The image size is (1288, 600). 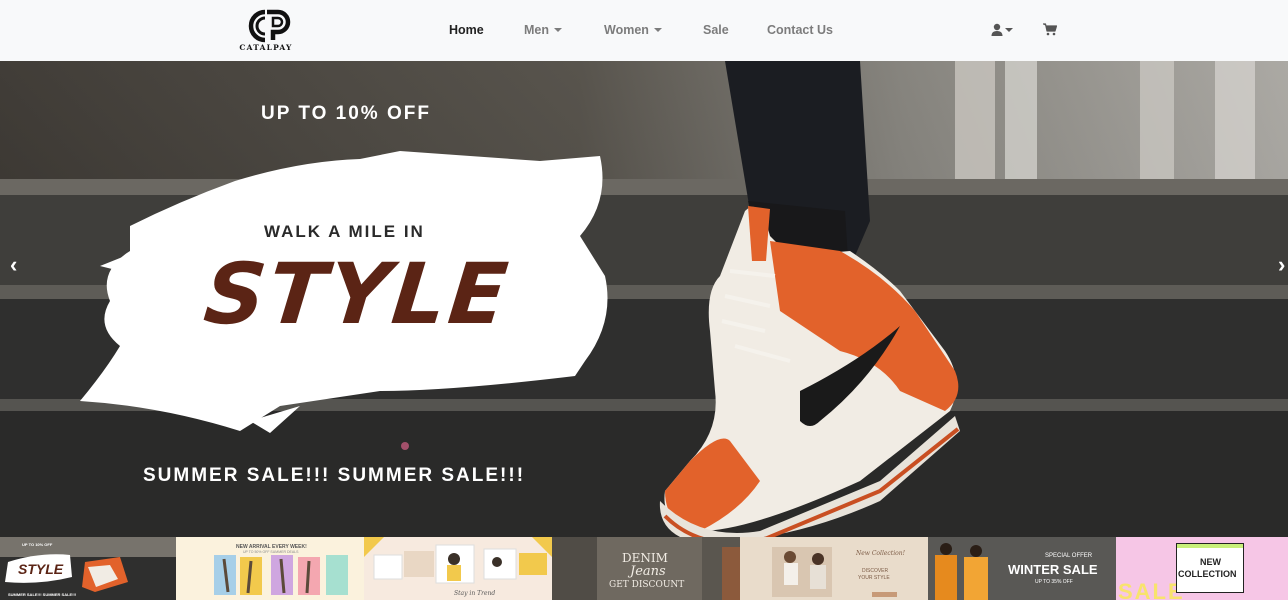 I want to click on thumbnail-7: SALE NEW COLLECTION, so click(x=1202, y=568).